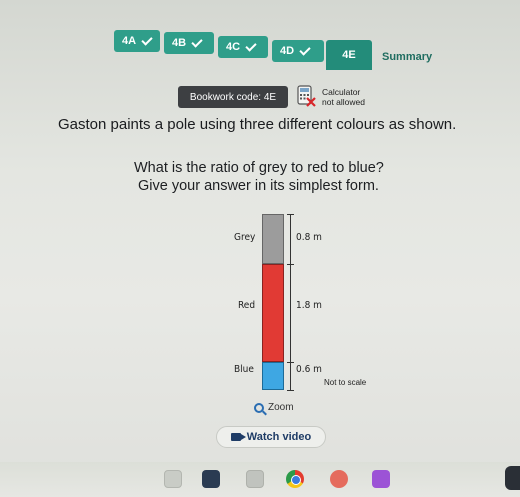 This screenshot has height=497, width=520. I want to click on blue-label: Blue, so click(244, 369).